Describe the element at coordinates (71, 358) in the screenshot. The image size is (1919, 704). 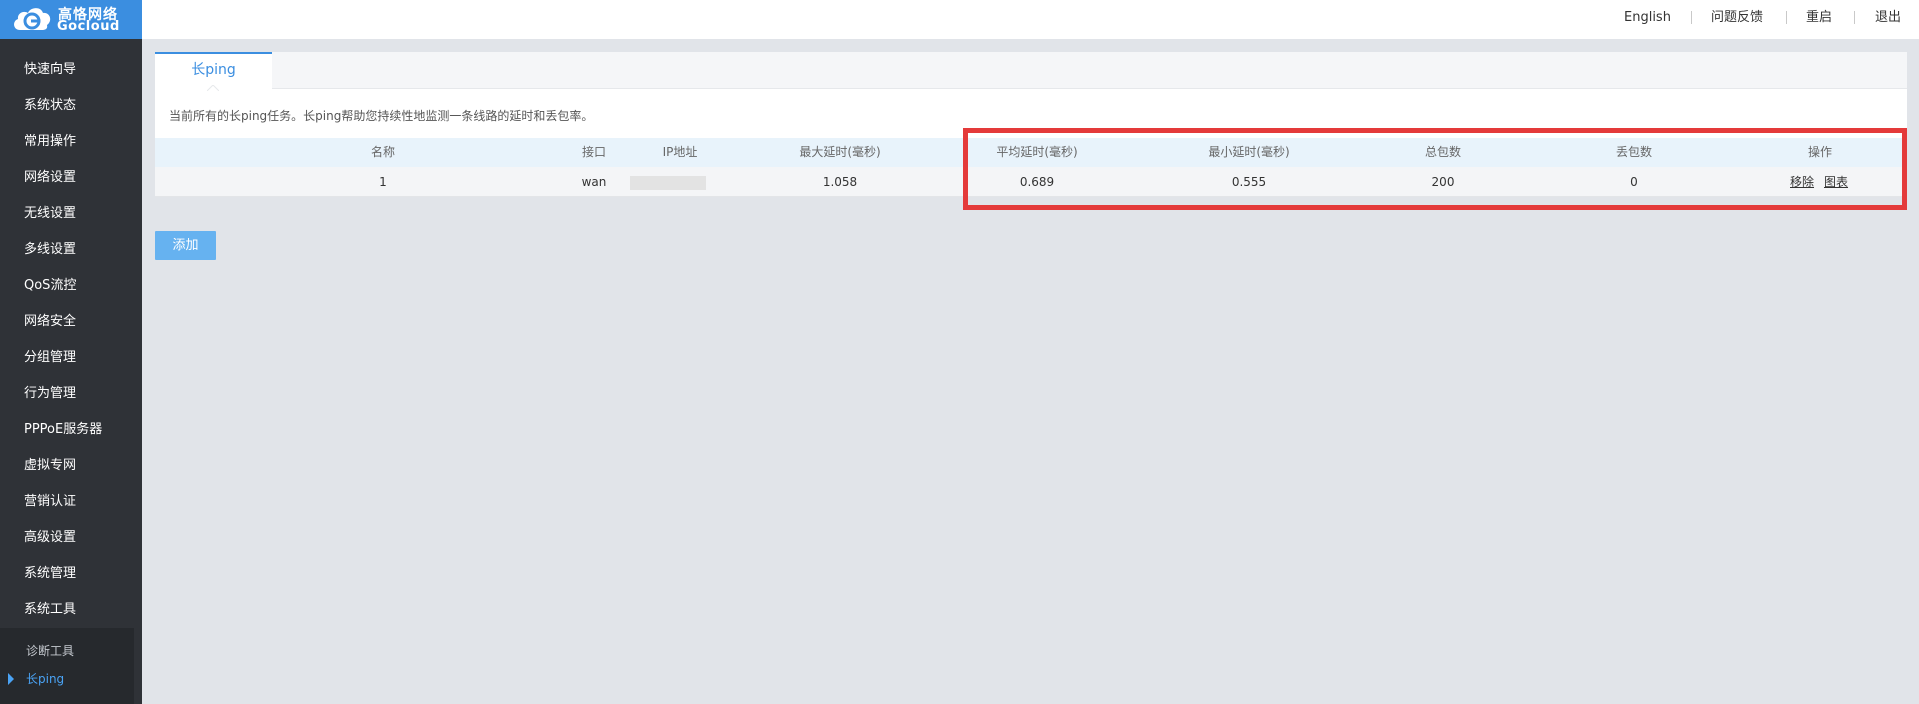
I see `sidebar-item-group-management: 分组管理` at that location.